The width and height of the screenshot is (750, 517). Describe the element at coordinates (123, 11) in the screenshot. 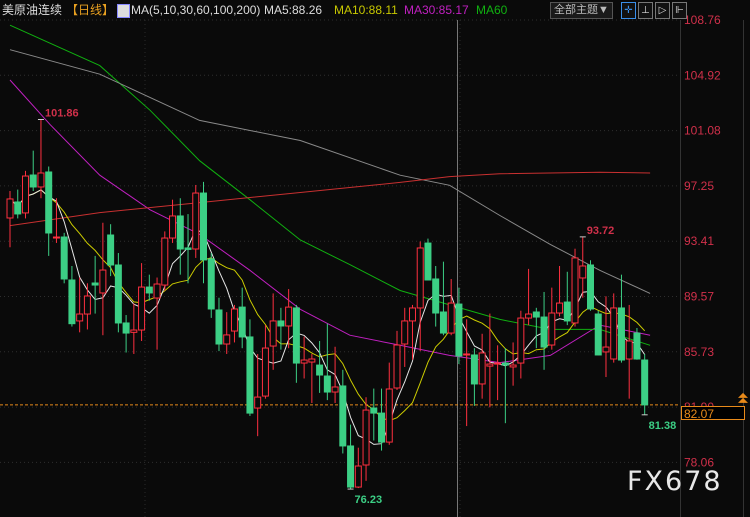

I see `ma-indicator-icon` at that location.